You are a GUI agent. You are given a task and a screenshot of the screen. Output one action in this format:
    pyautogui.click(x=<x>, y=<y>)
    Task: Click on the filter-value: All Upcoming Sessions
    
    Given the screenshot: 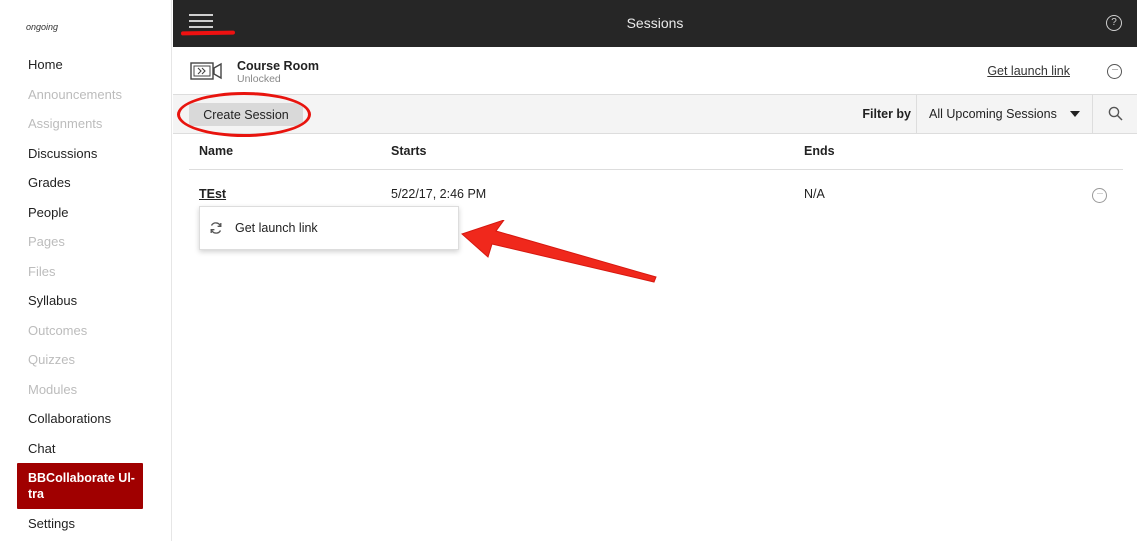 What is the action you would take?
    pyautogui.click(x=993, y=114)
    